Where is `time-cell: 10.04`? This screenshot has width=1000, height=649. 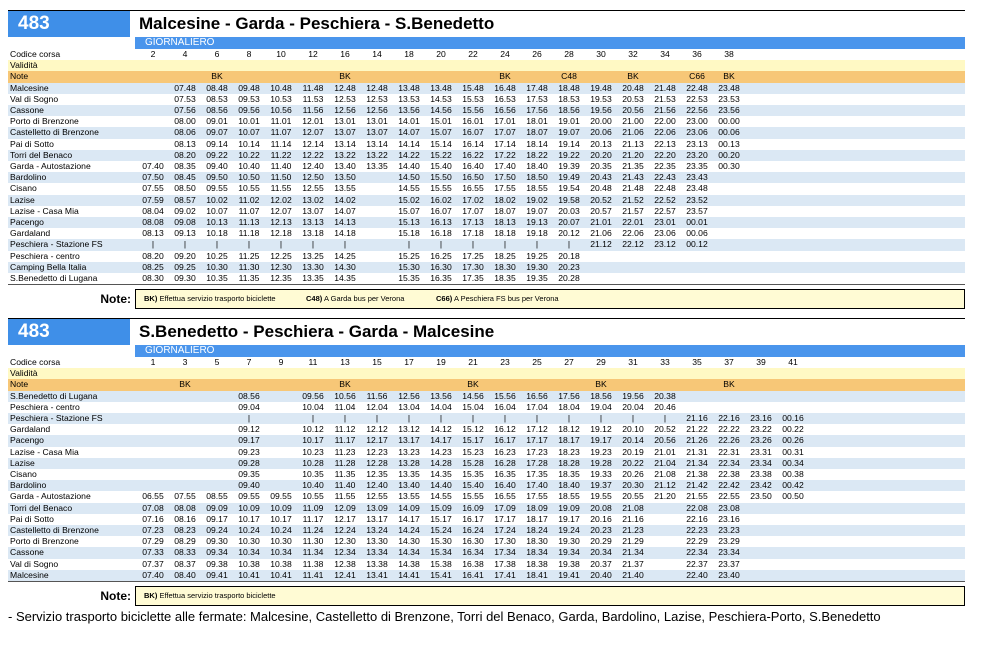 time-cell: 10.04 is located at coordinates (313, 406).